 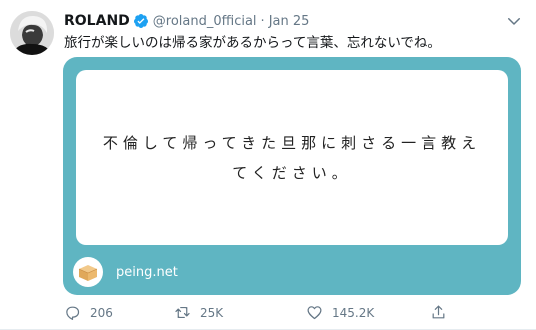 What do you see at coordinates (88, 272) in the screenshot?
I see `peing-box-icon` at bounding box center [88, 272].